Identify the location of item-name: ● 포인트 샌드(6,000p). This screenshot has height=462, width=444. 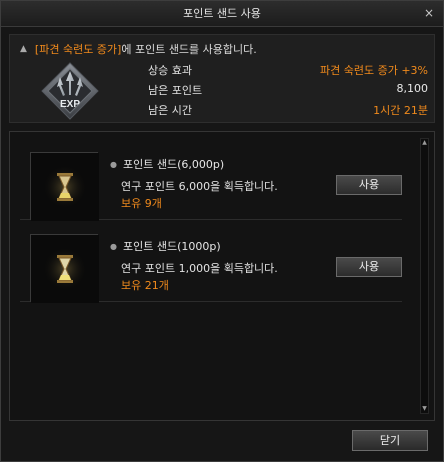
(167, 164).